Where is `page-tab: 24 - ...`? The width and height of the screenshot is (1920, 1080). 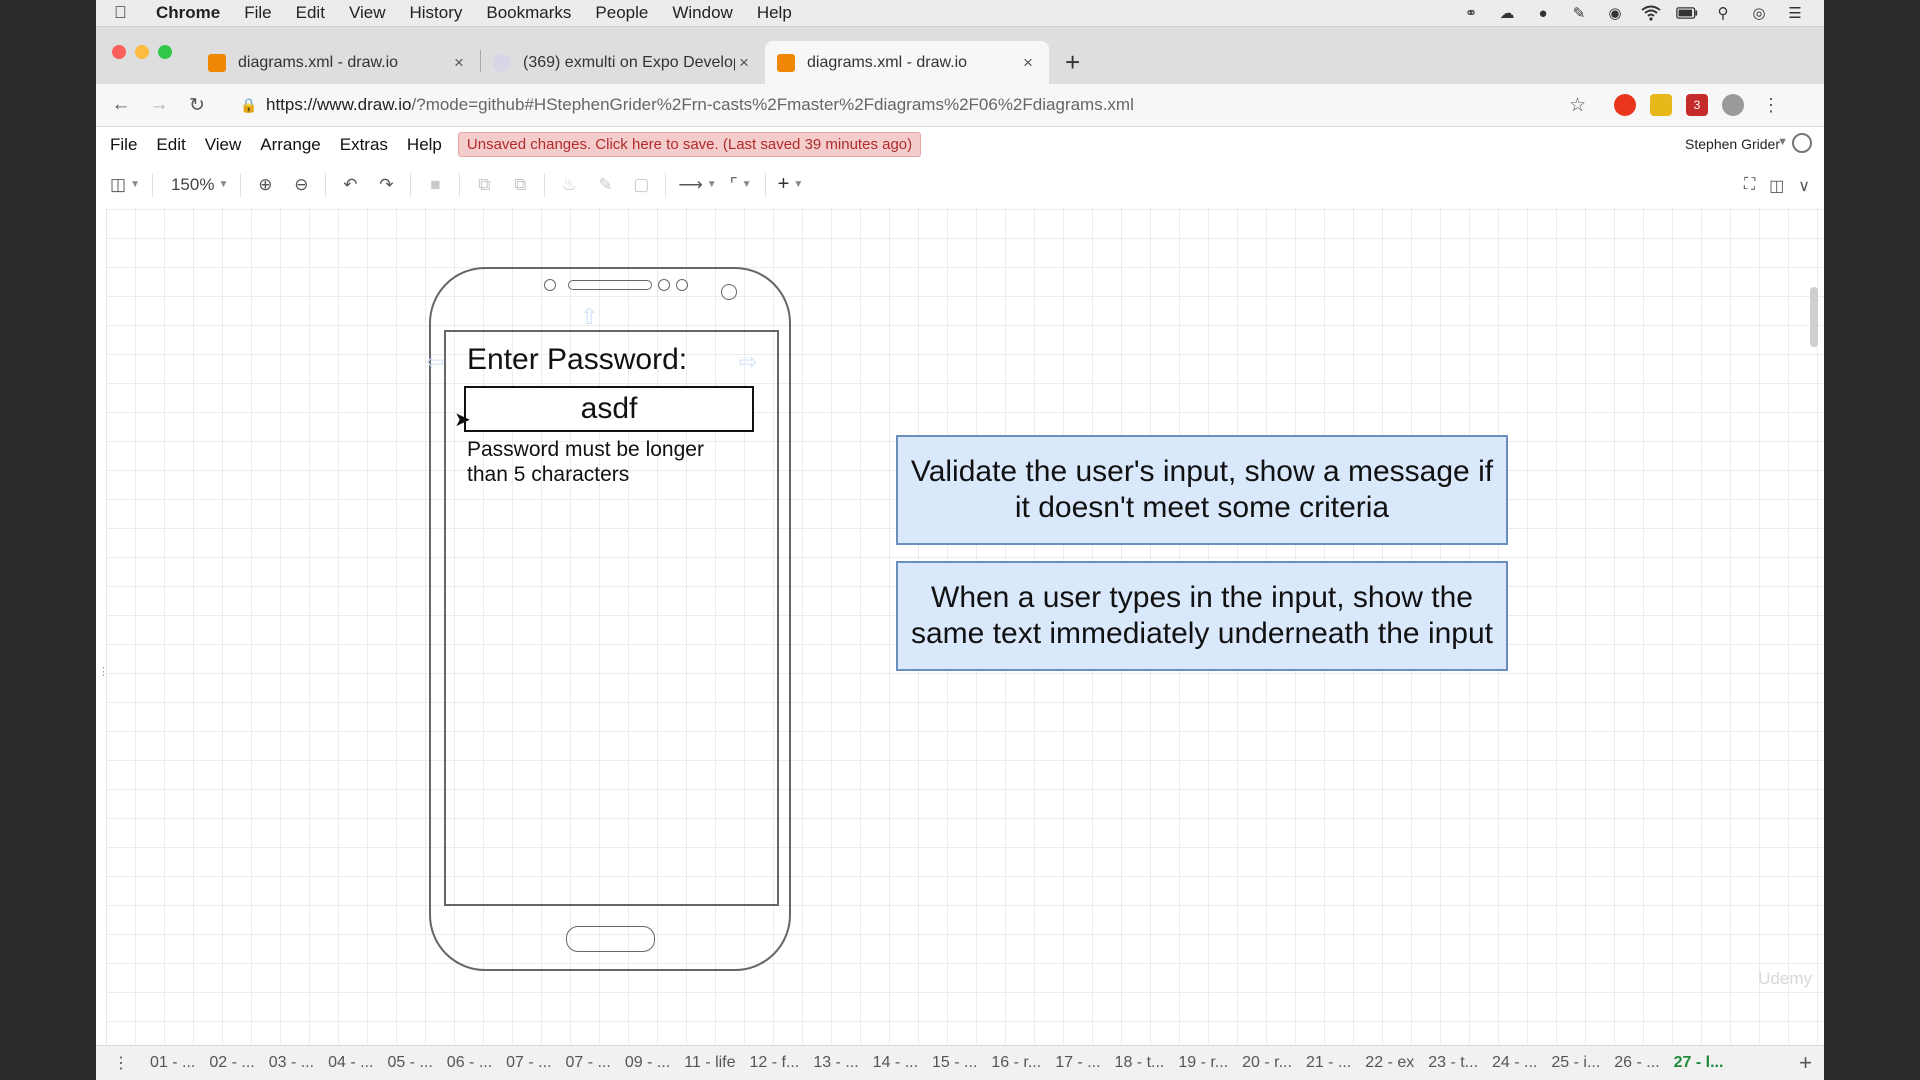
page-tab: 24 - ... is located at coordinates (1514, 1063).